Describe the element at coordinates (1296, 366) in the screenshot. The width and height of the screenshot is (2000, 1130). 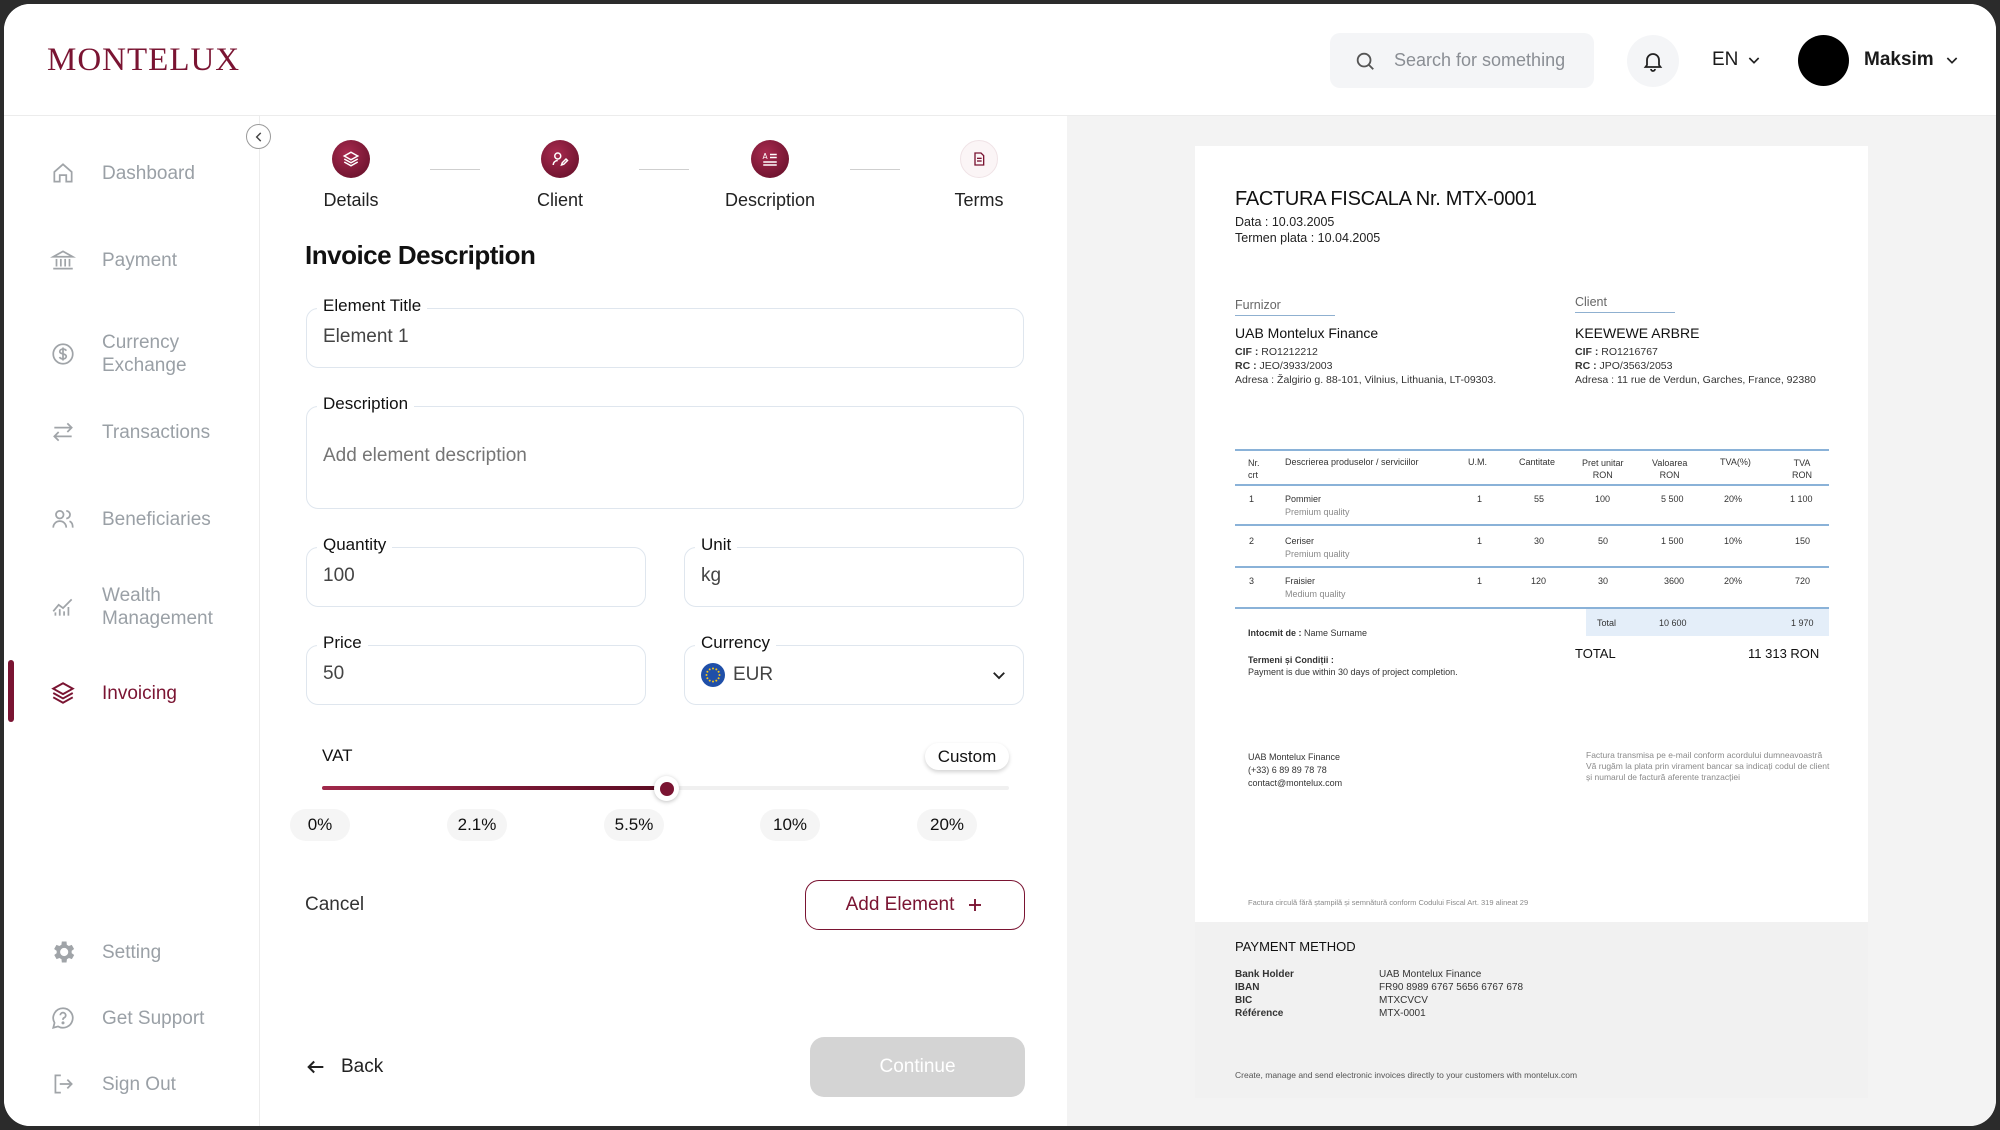
I see `supplier-rc-value: JEO/3933/2003` at that location.